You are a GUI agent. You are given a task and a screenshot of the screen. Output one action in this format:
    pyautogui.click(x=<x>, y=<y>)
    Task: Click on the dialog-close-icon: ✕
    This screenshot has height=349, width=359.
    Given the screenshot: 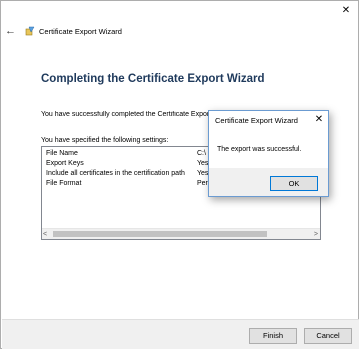 What is the action you would take?
    pyautogui.click(x=319, y=120)
    